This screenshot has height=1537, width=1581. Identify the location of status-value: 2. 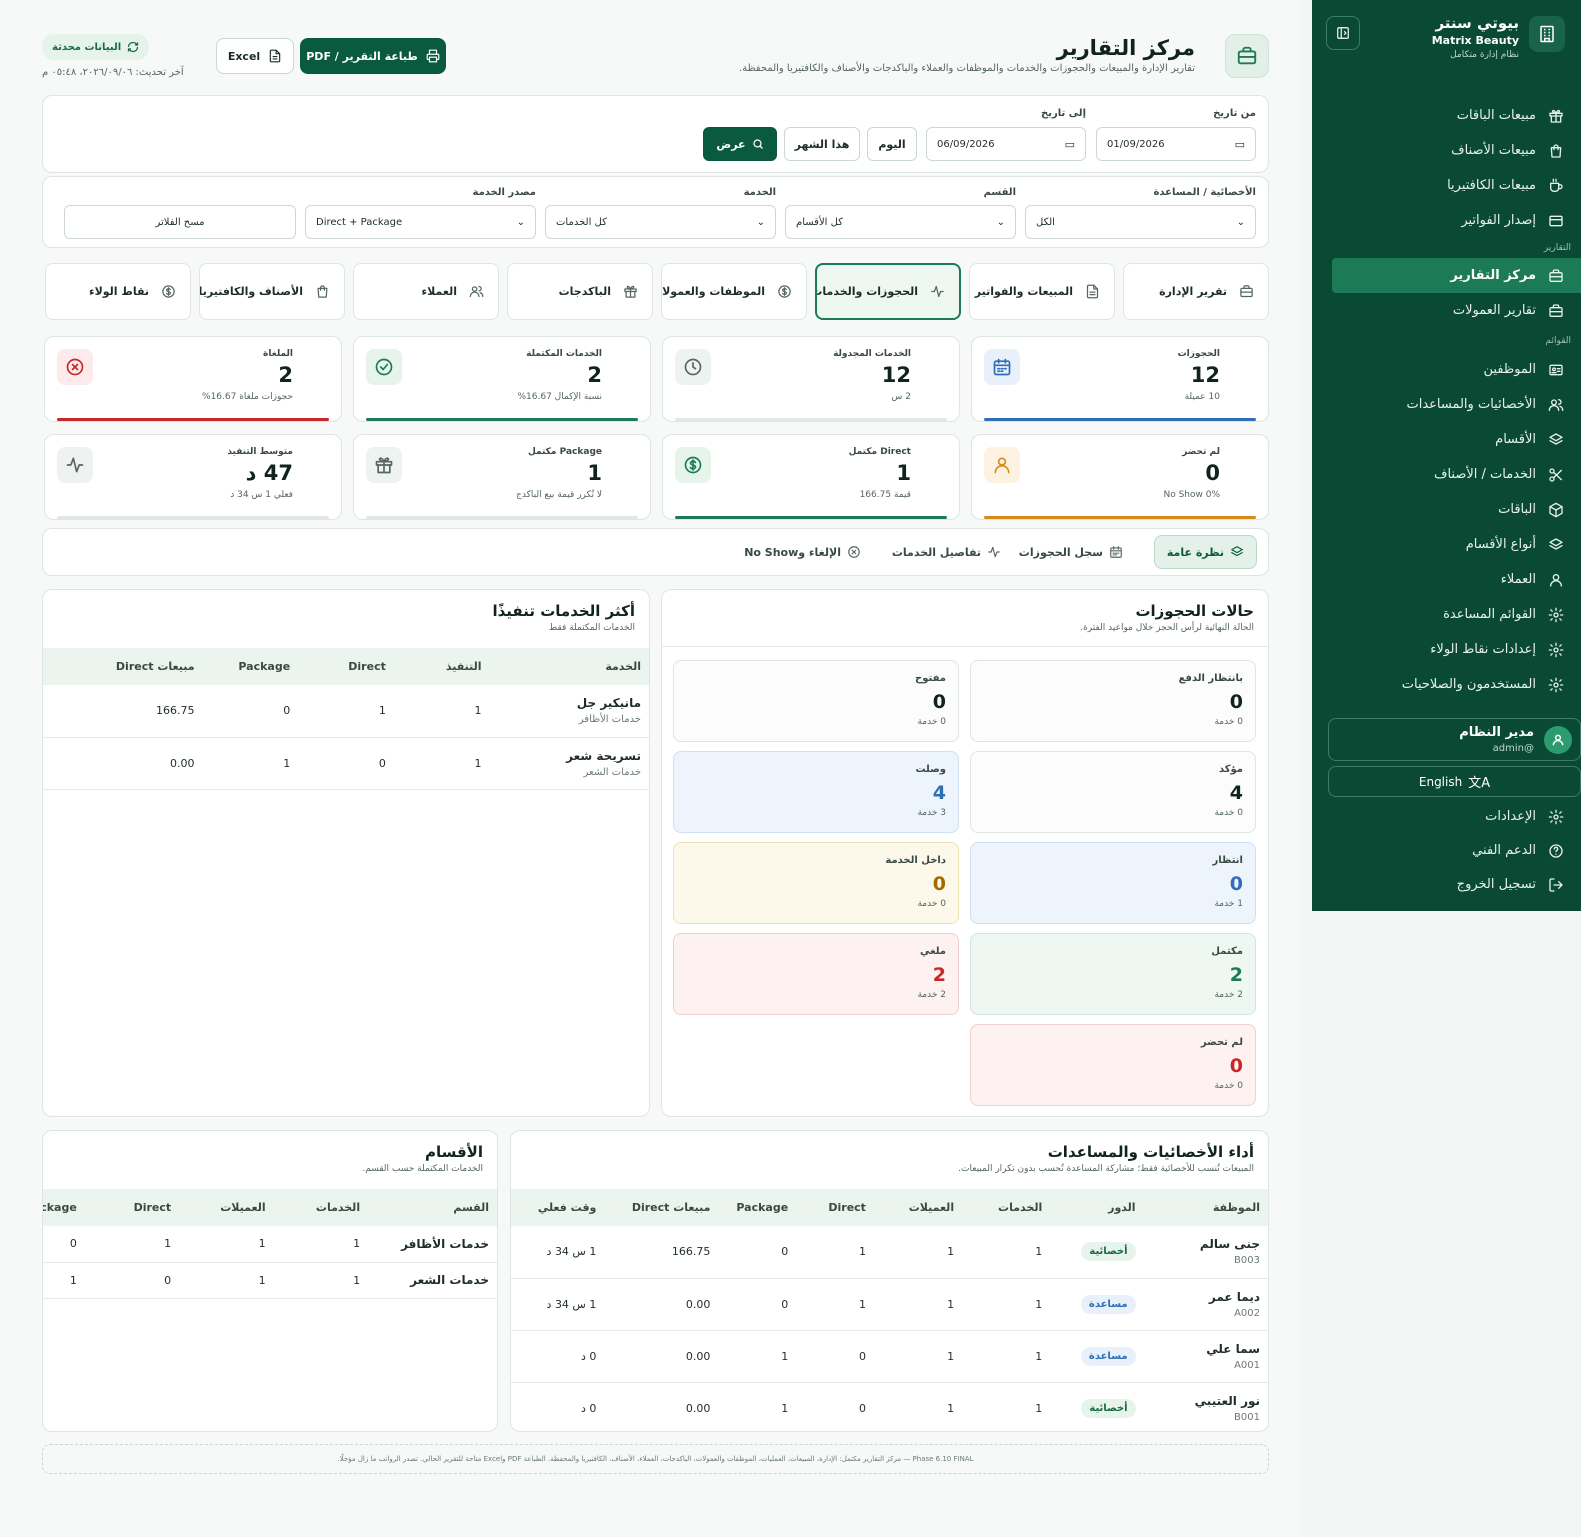
(1236, 975).